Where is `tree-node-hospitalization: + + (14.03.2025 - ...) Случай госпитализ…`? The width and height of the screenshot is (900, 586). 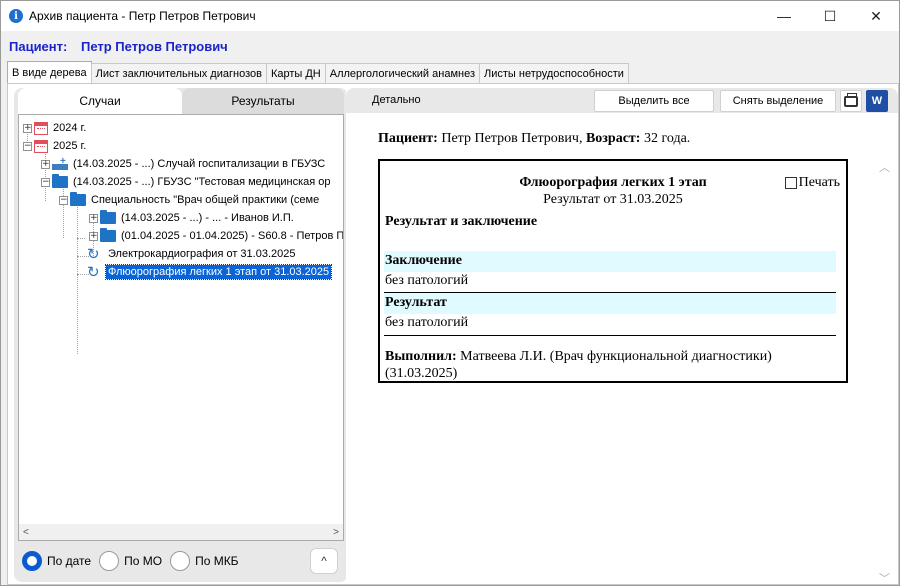 tree-node-hospitalization: + + (14.03.2025 - ...) Случай госпитализ… is located at coordinates (184, 164).